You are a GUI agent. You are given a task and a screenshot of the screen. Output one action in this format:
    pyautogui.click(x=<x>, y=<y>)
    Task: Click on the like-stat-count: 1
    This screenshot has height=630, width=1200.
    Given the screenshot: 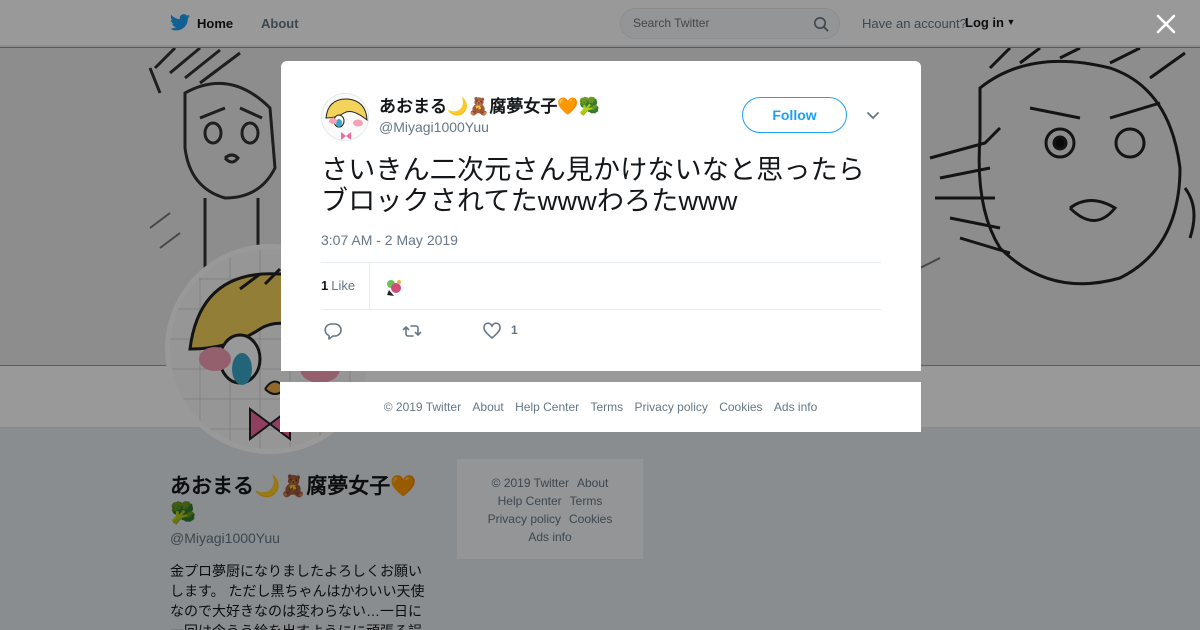 What is the action you would take?
    pyautogui.click(x=324, y=285)
    